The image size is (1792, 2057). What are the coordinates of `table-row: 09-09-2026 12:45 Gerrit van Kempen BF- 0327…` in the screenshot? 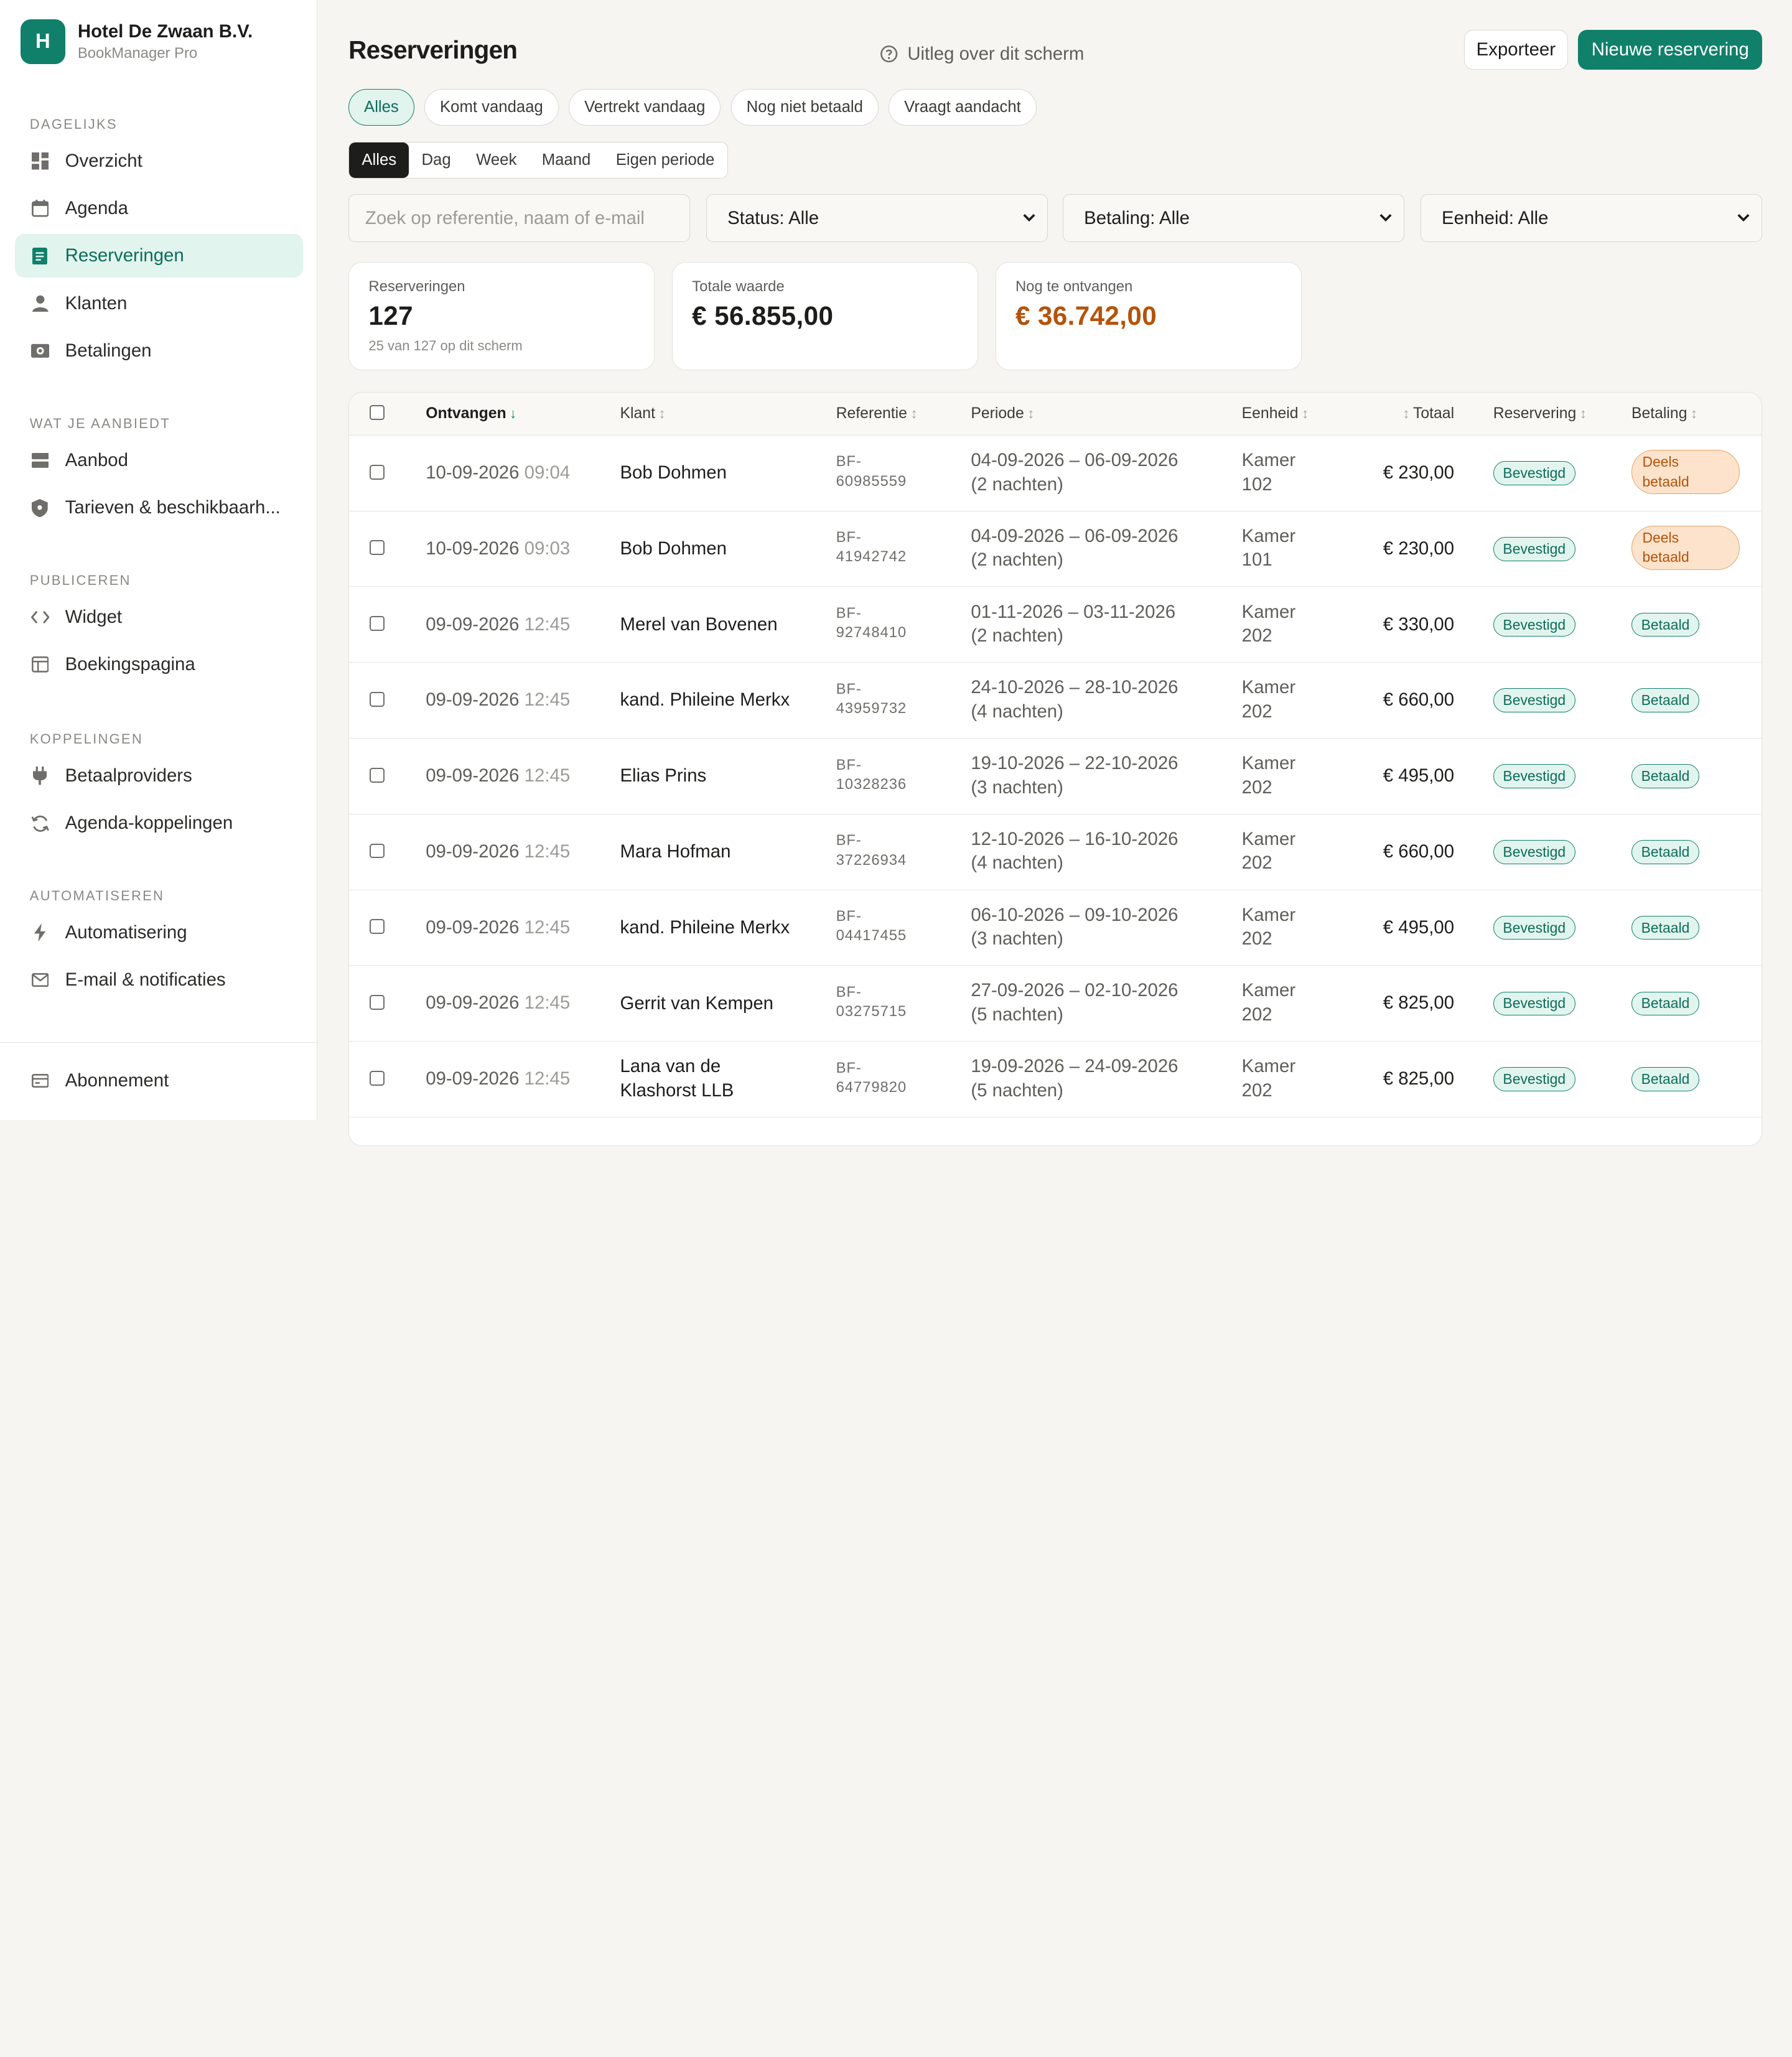 It's located at (1055, 1003).